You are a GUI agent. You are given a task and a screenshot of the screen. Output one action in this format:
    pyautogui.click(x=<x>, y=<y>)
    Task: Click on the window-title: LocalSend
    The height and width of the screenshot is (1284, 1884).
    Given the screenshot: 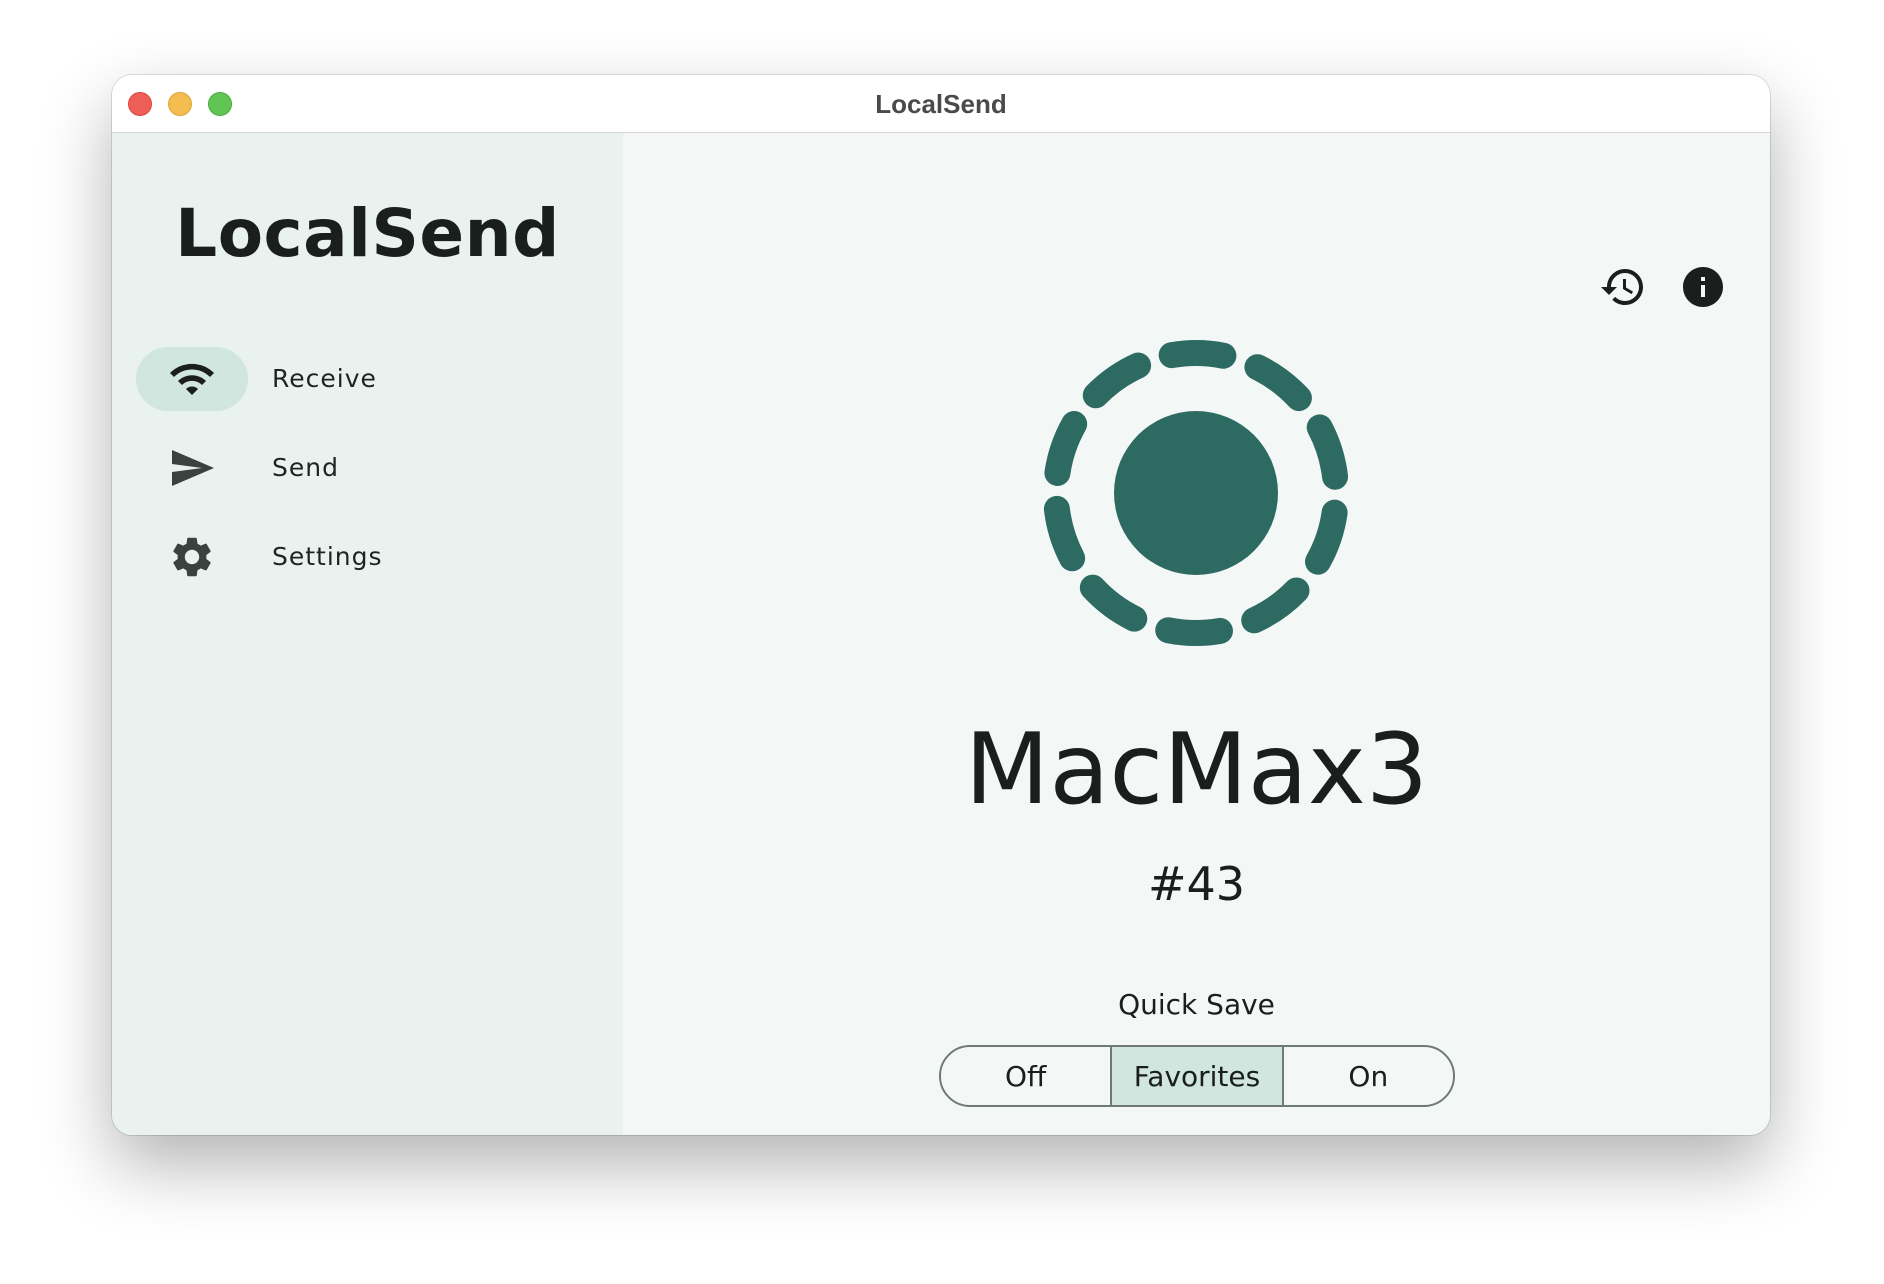 What is the action you would take?
    pyautogui.click(x=941, y=104)
    